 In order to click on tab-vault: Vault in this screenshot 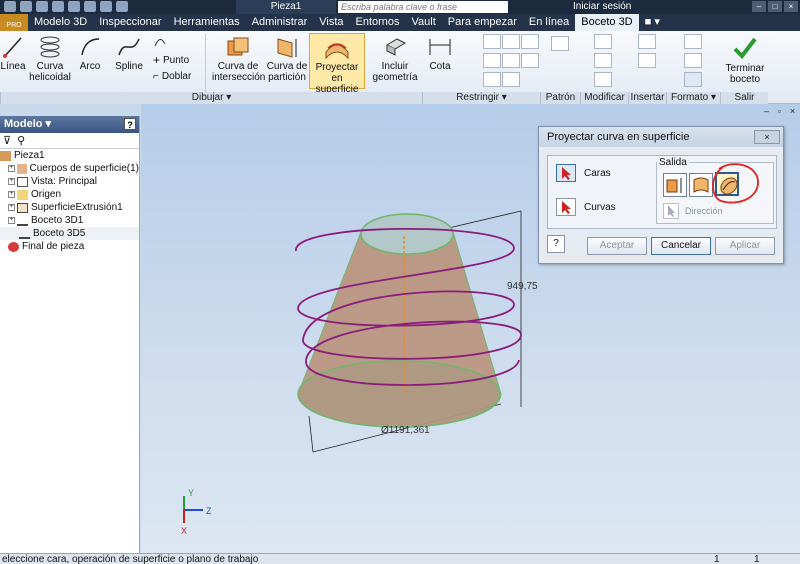, I will do `click(424, 22)`.